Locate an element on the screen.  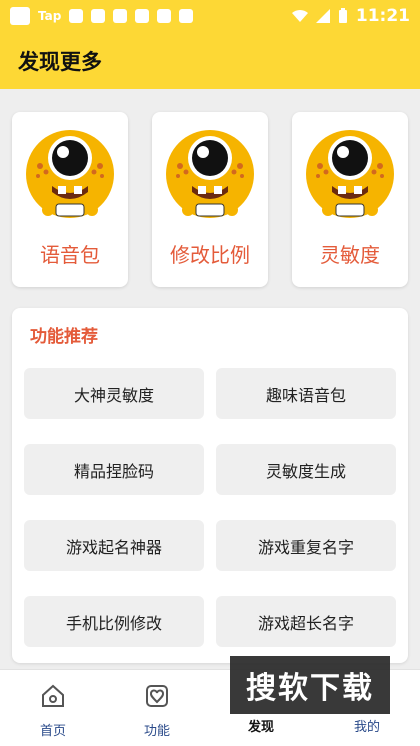
card-modify-ratio: 修改比例 is located at coordinates (210, 199).